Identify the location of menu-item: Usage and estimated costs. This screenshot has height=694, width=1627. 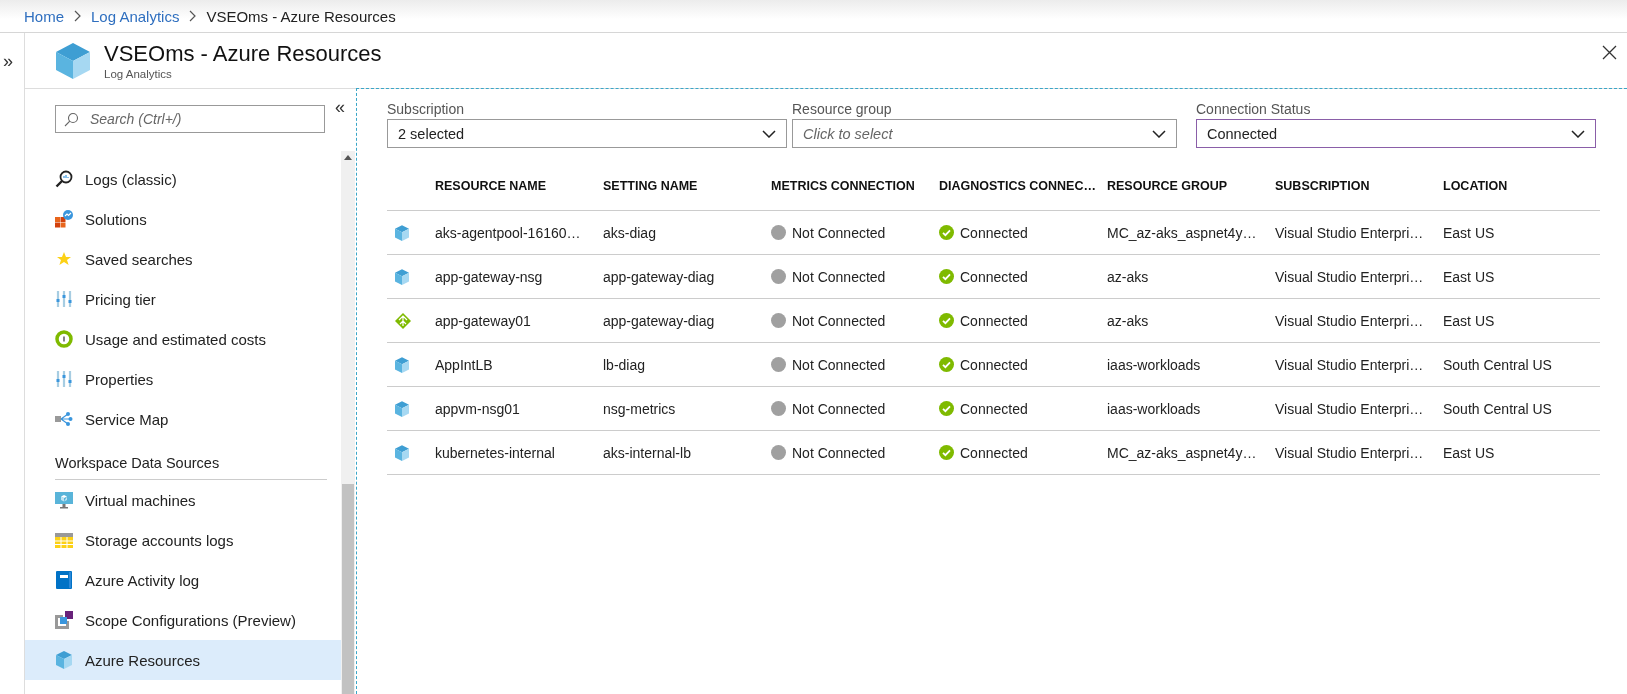
(183, 339).